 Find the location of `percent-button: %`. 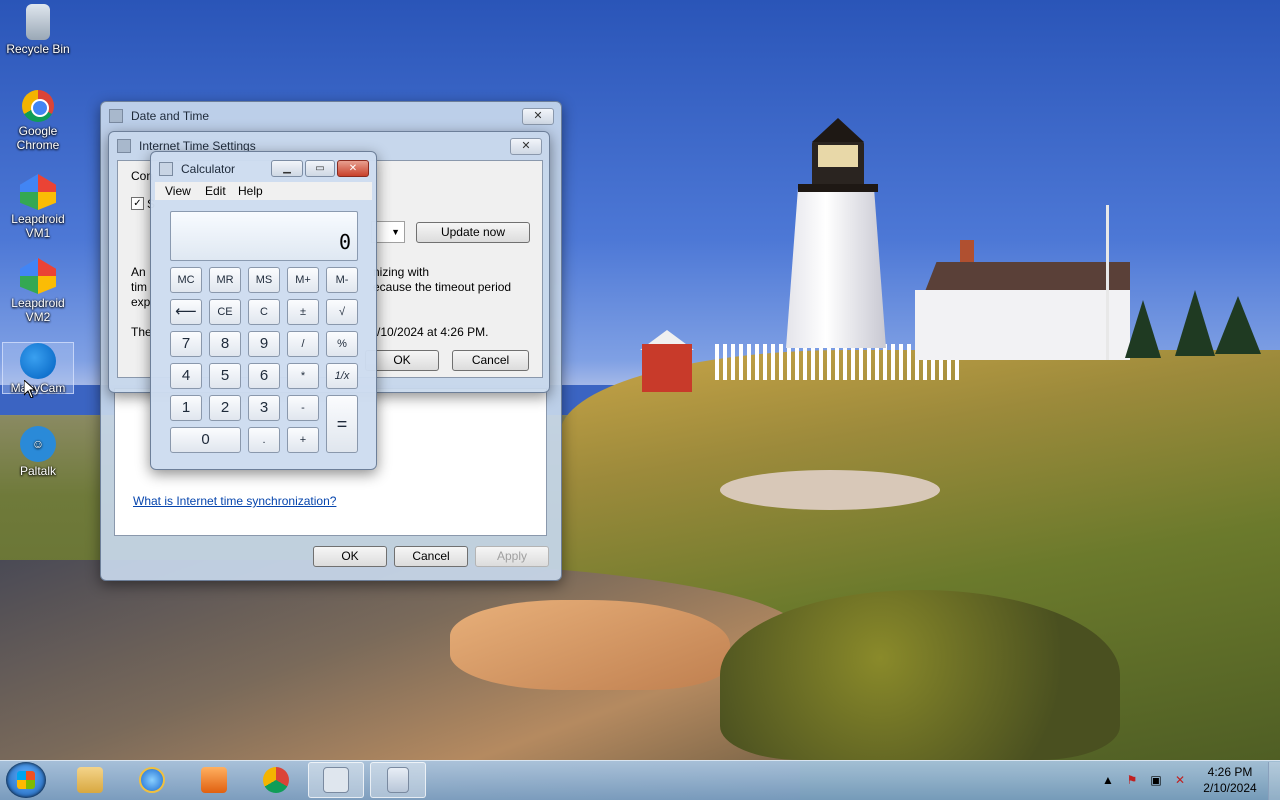

percent-button: % is located at coordinates (342, 344).